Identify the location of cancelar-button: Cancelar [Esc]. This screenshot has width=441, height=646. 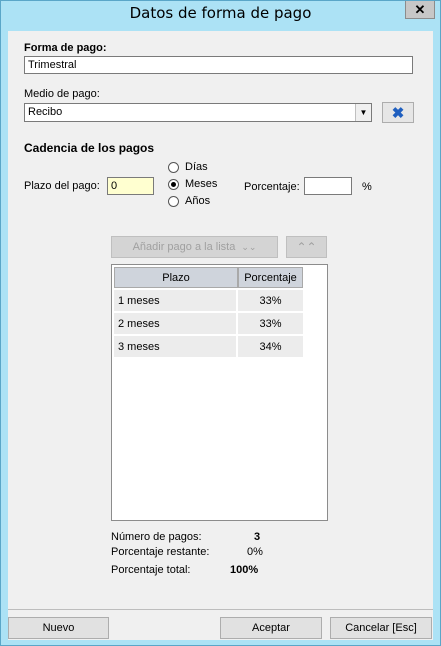
(381, 628).